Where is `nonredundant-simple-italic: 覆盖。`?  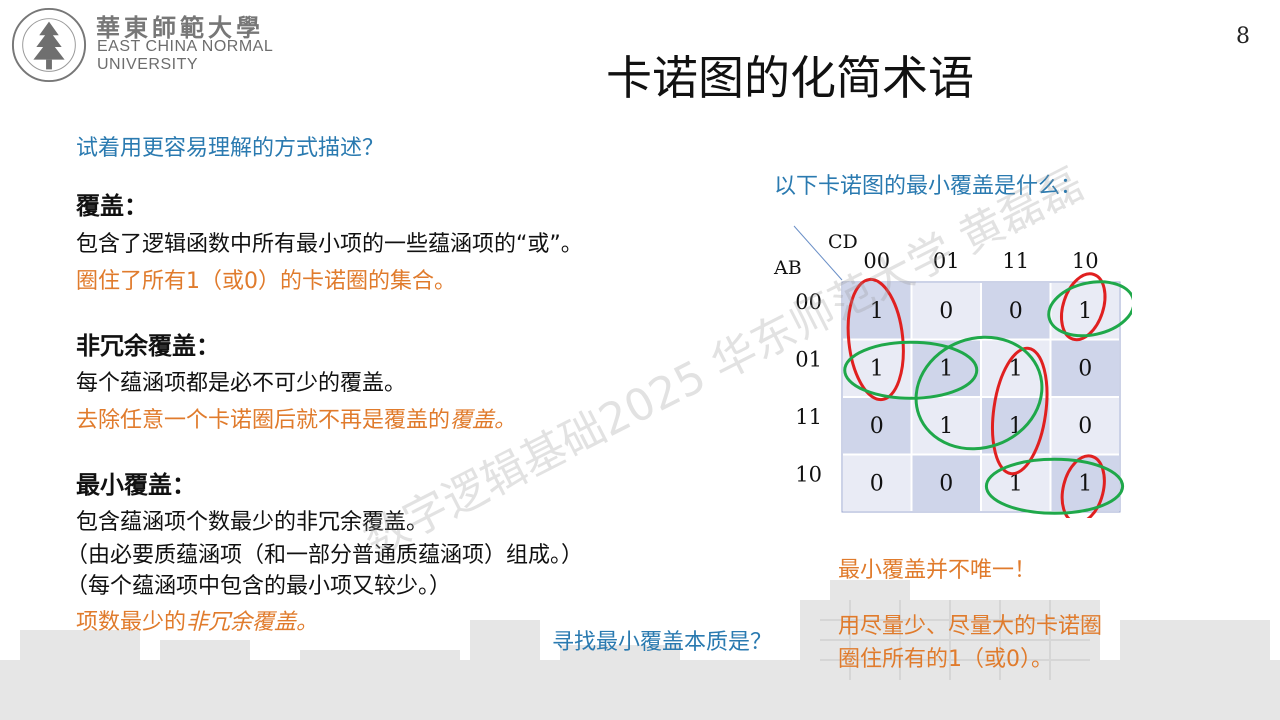
nonredundant-simple-italic: 覆盖。 is located at coordinates (483, 420).